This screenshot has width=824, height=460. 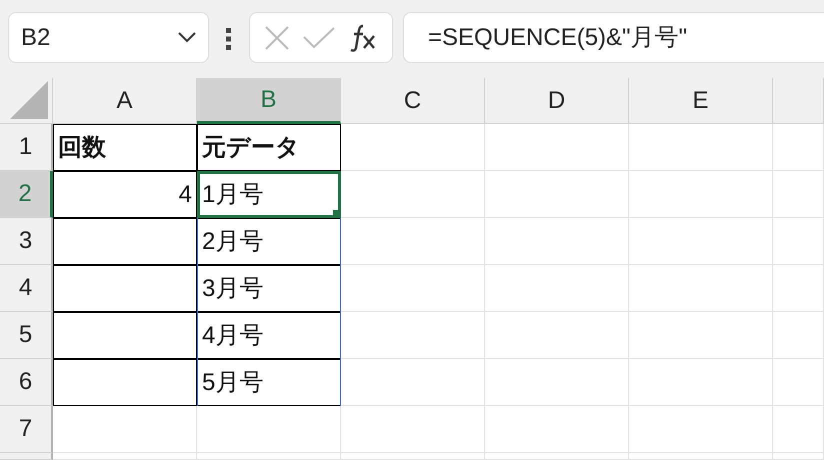 I want to click on column-header: C, so click(x=413, y=101).